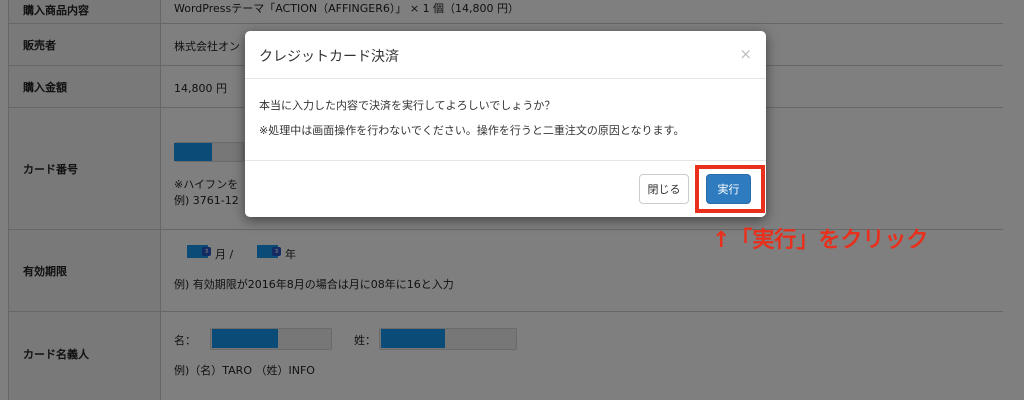  What do you see at coordinates (505, 55) in the screenshot?
I see `modal-header: クレジットカード決済 ×` at bounding box center [505, 55].